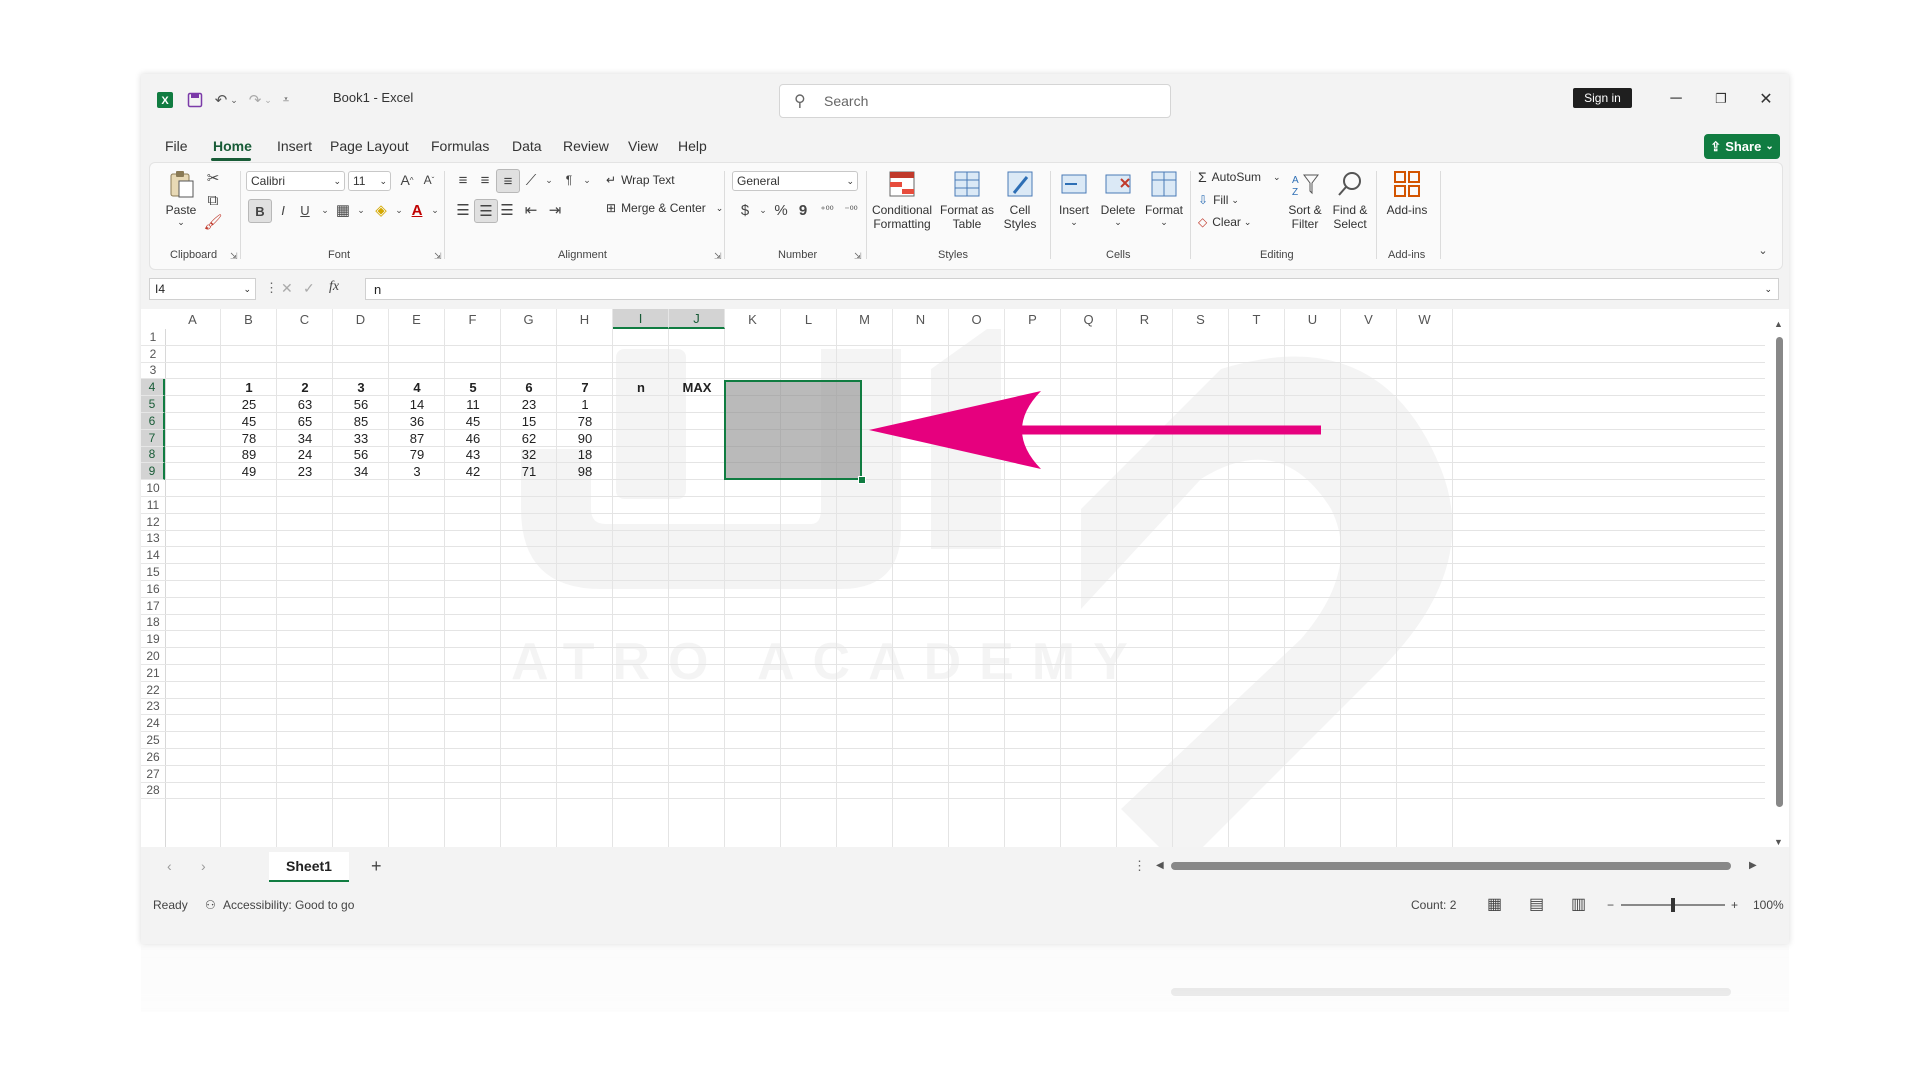 The width and height of the screenshot is (1920, 1080). What do you see at coordinates (1118, 198) in the screenshot?
I see `delete-cells-button: Delete ⌄` at bounding box center [1118, 198].